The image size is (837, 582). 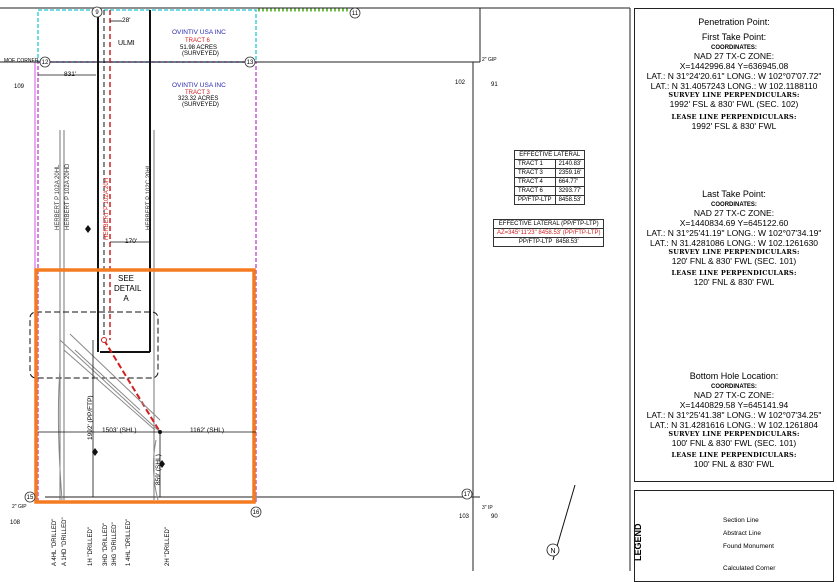 I want to click on tract6-note: (SURVEYED), so click(x=200, y=54).